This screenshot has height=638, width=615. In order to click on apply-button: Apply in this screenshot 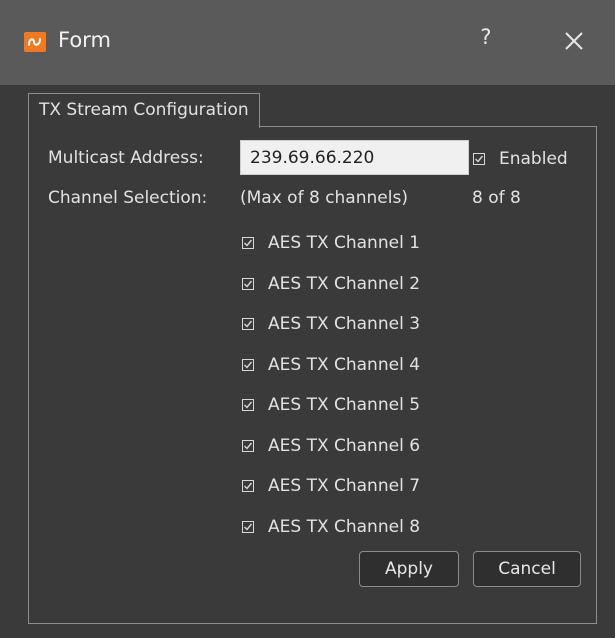, I will do `click(409, 569)`.